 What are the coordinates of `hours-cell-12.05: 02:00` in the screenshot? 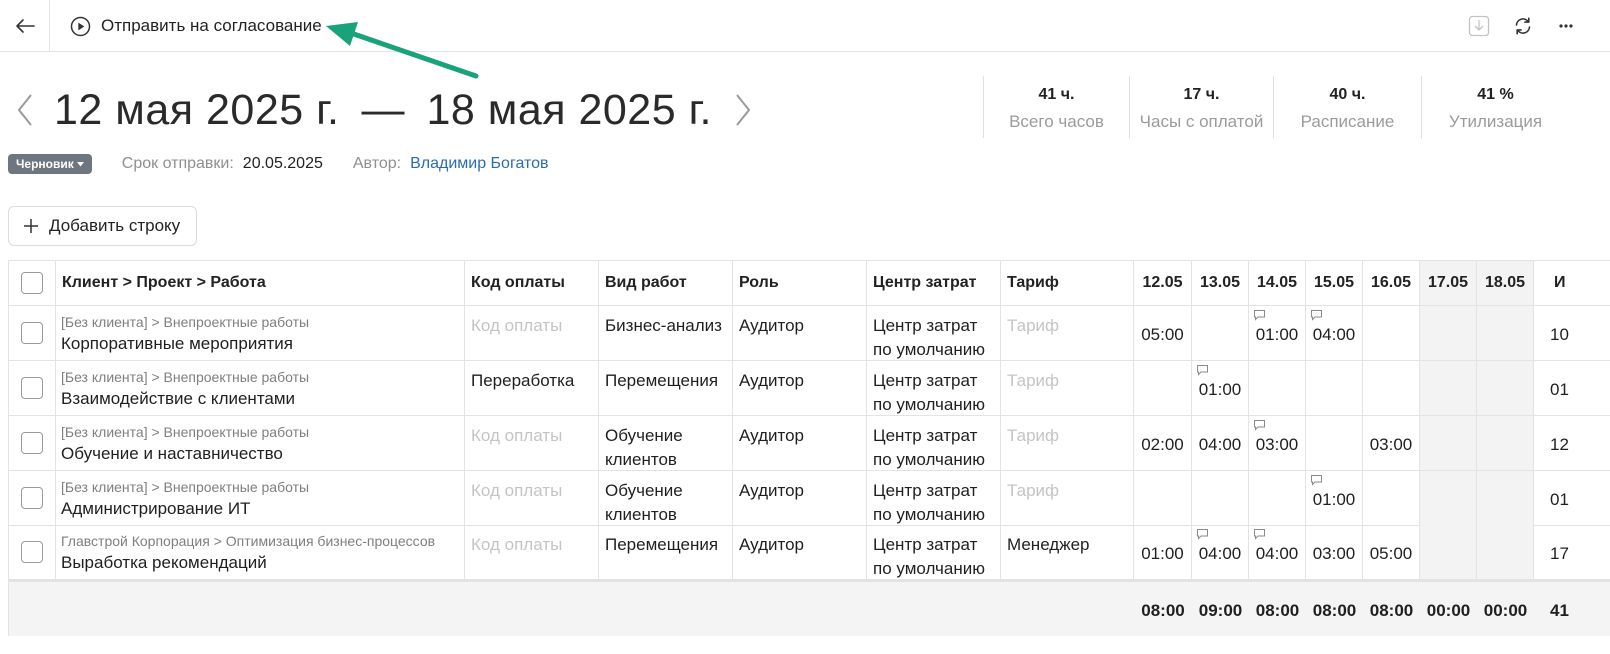 It's located at (1163, 443).